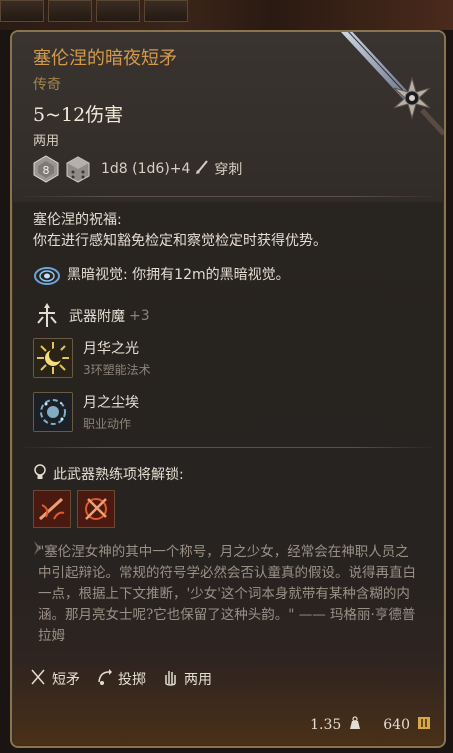 The height and width of the screenshot is (753, 453). Describe the element at coordinates (97, 317) in the screenshot. I see `enchant-label: 武器附魔` at that location.